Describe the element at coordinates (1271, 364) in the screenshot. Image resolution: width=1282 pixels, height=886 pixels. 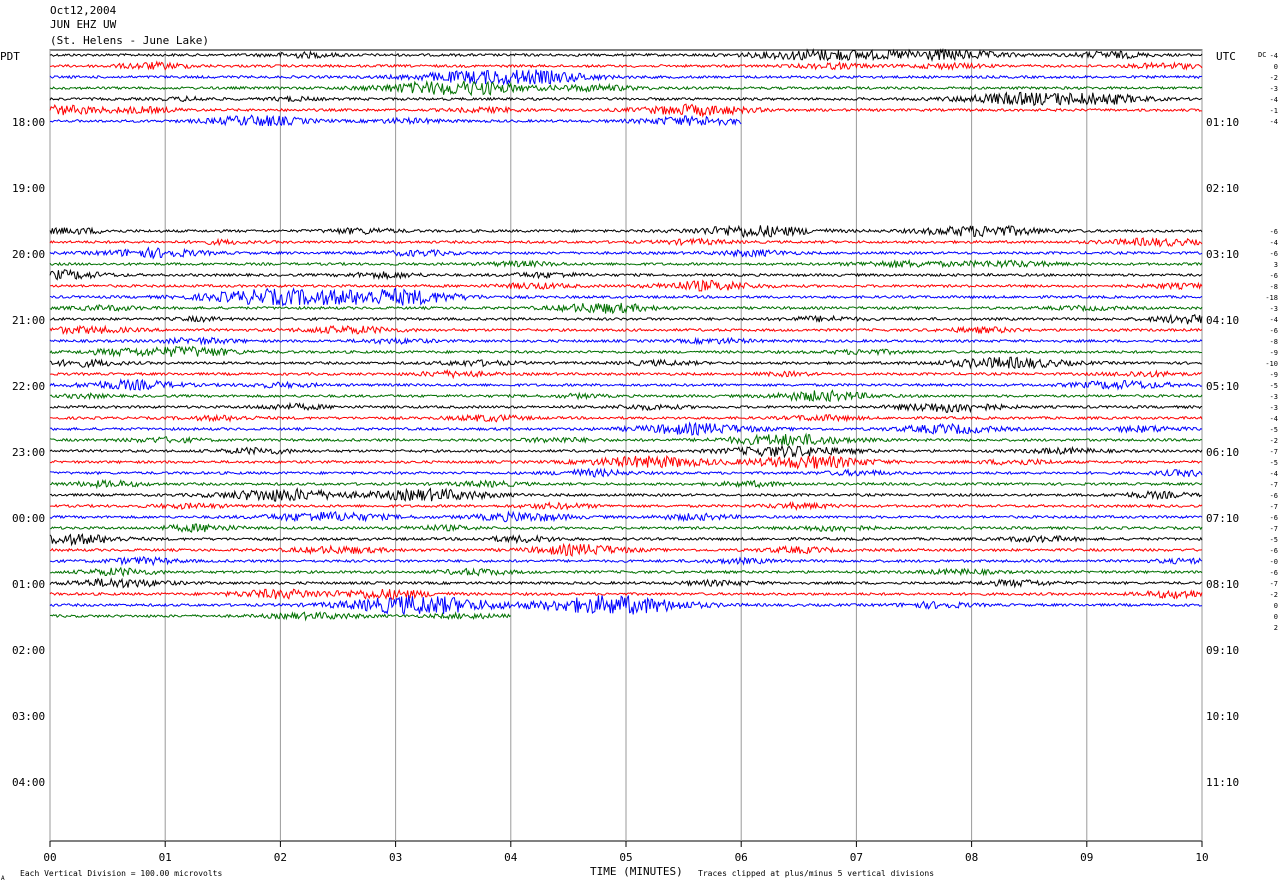
I see `dc-offset-label: -10` at that location.